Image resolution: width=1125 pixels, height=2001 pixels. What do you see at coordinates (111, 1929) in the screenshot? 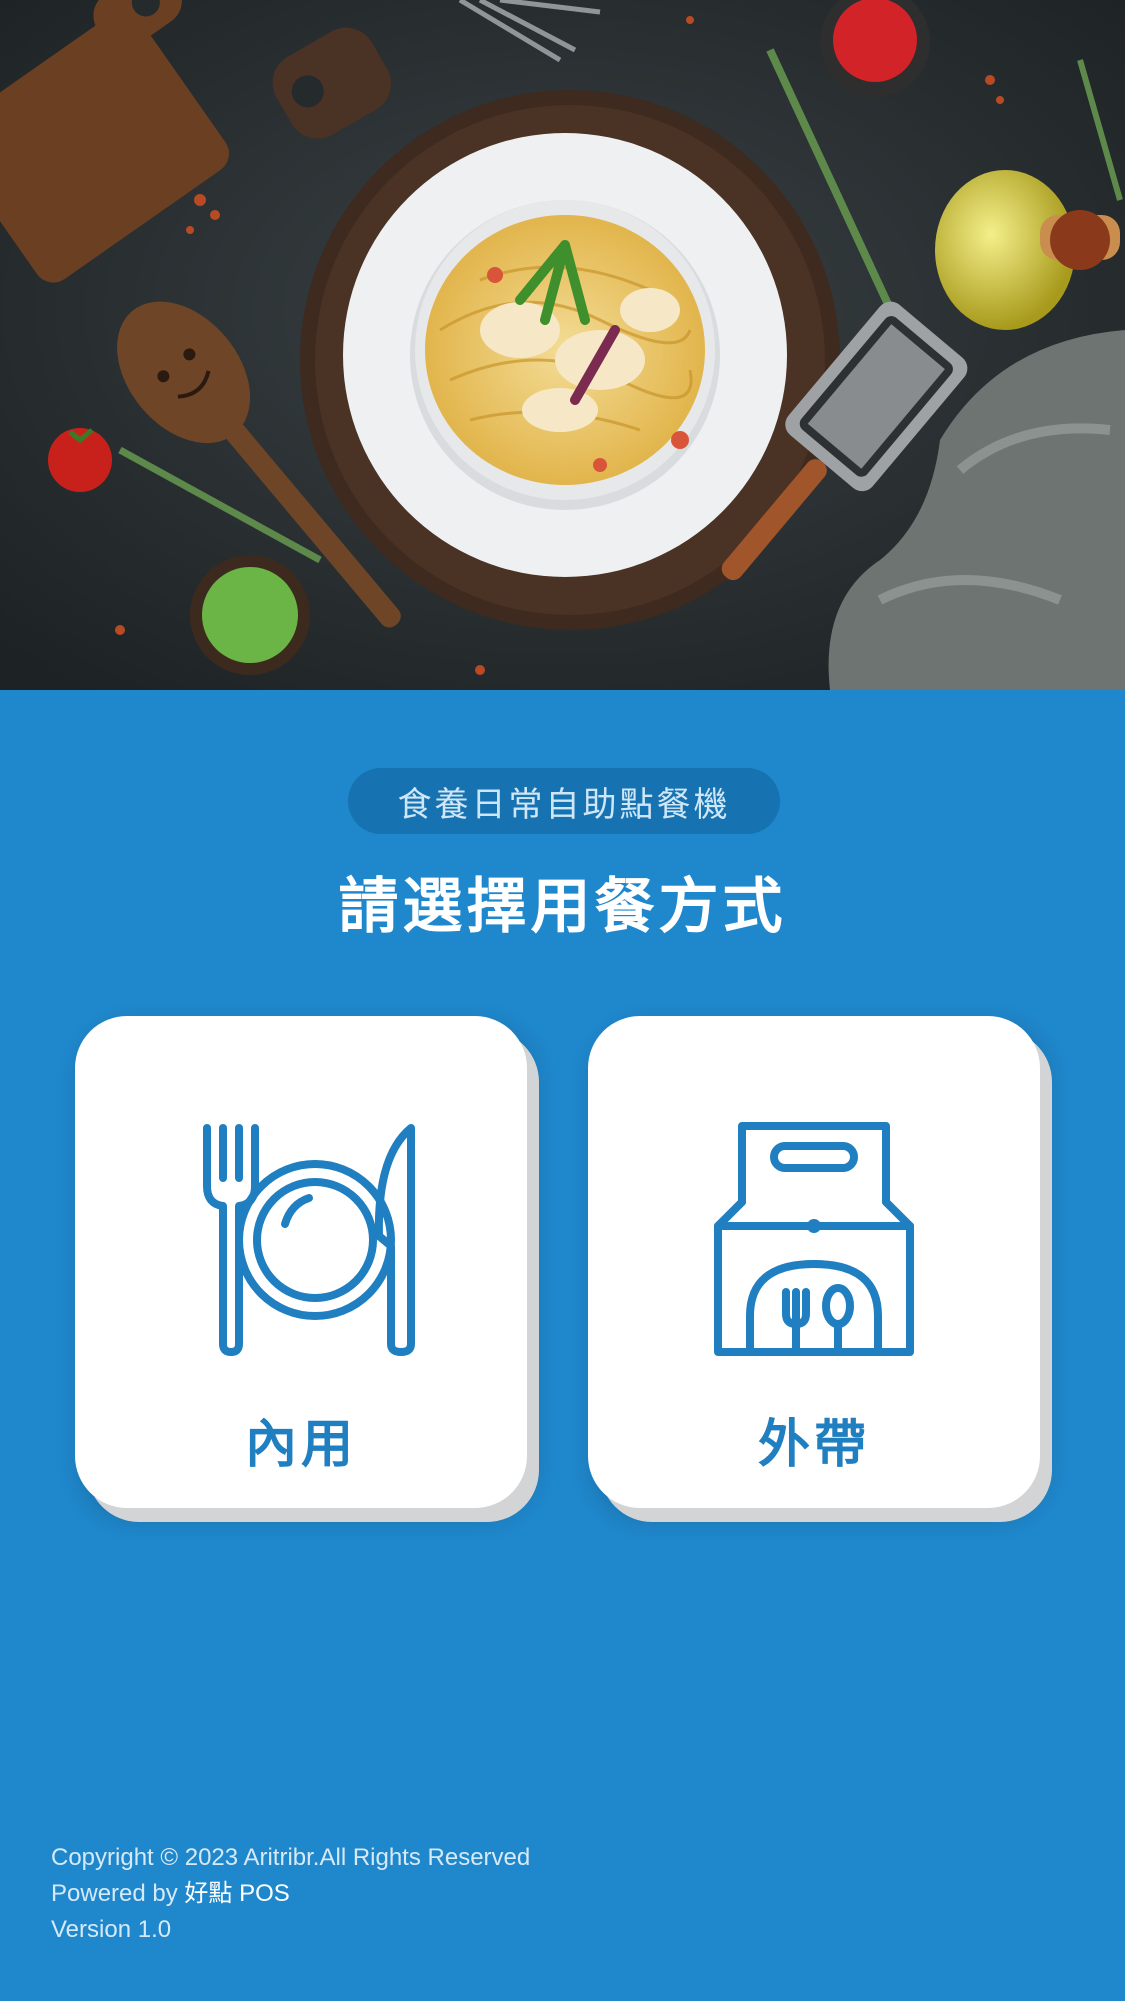
I see `version-text: Version 1.0` at bounding box center [111, 1929].